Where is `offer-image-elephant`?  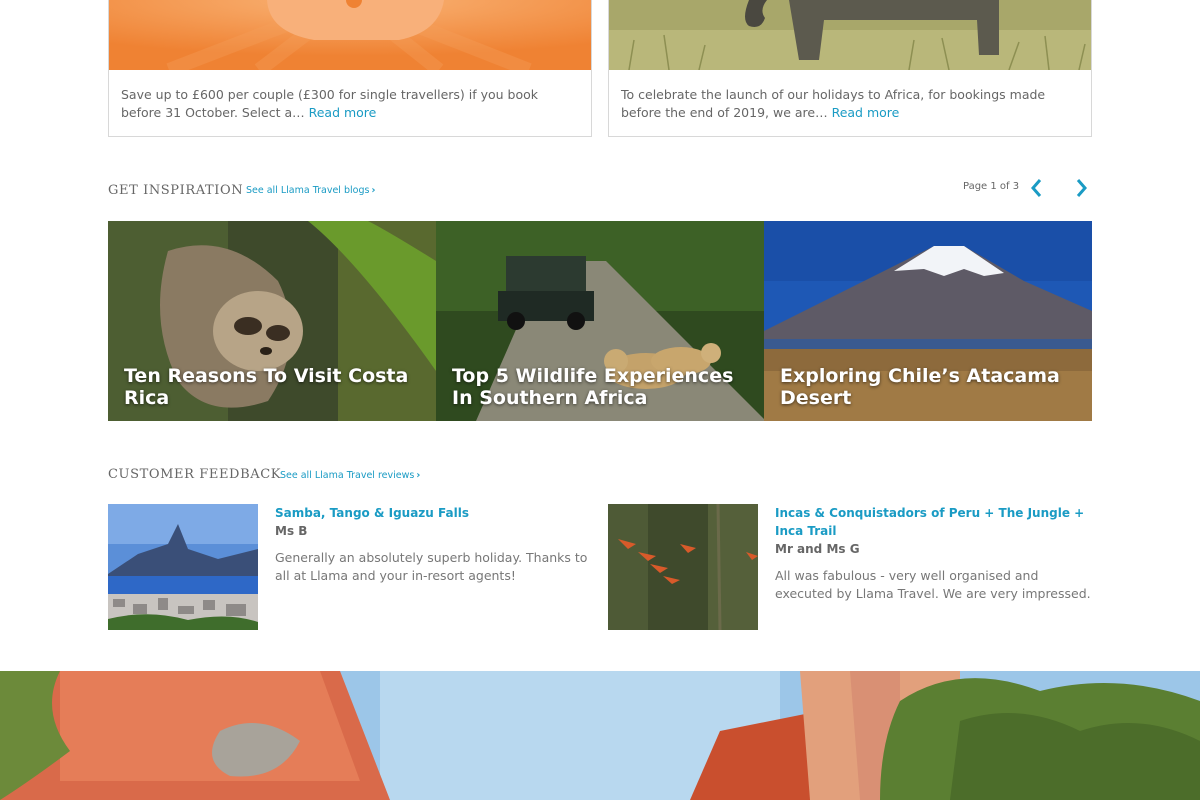
offer-image-elephant is located at coordinates (850, 35).